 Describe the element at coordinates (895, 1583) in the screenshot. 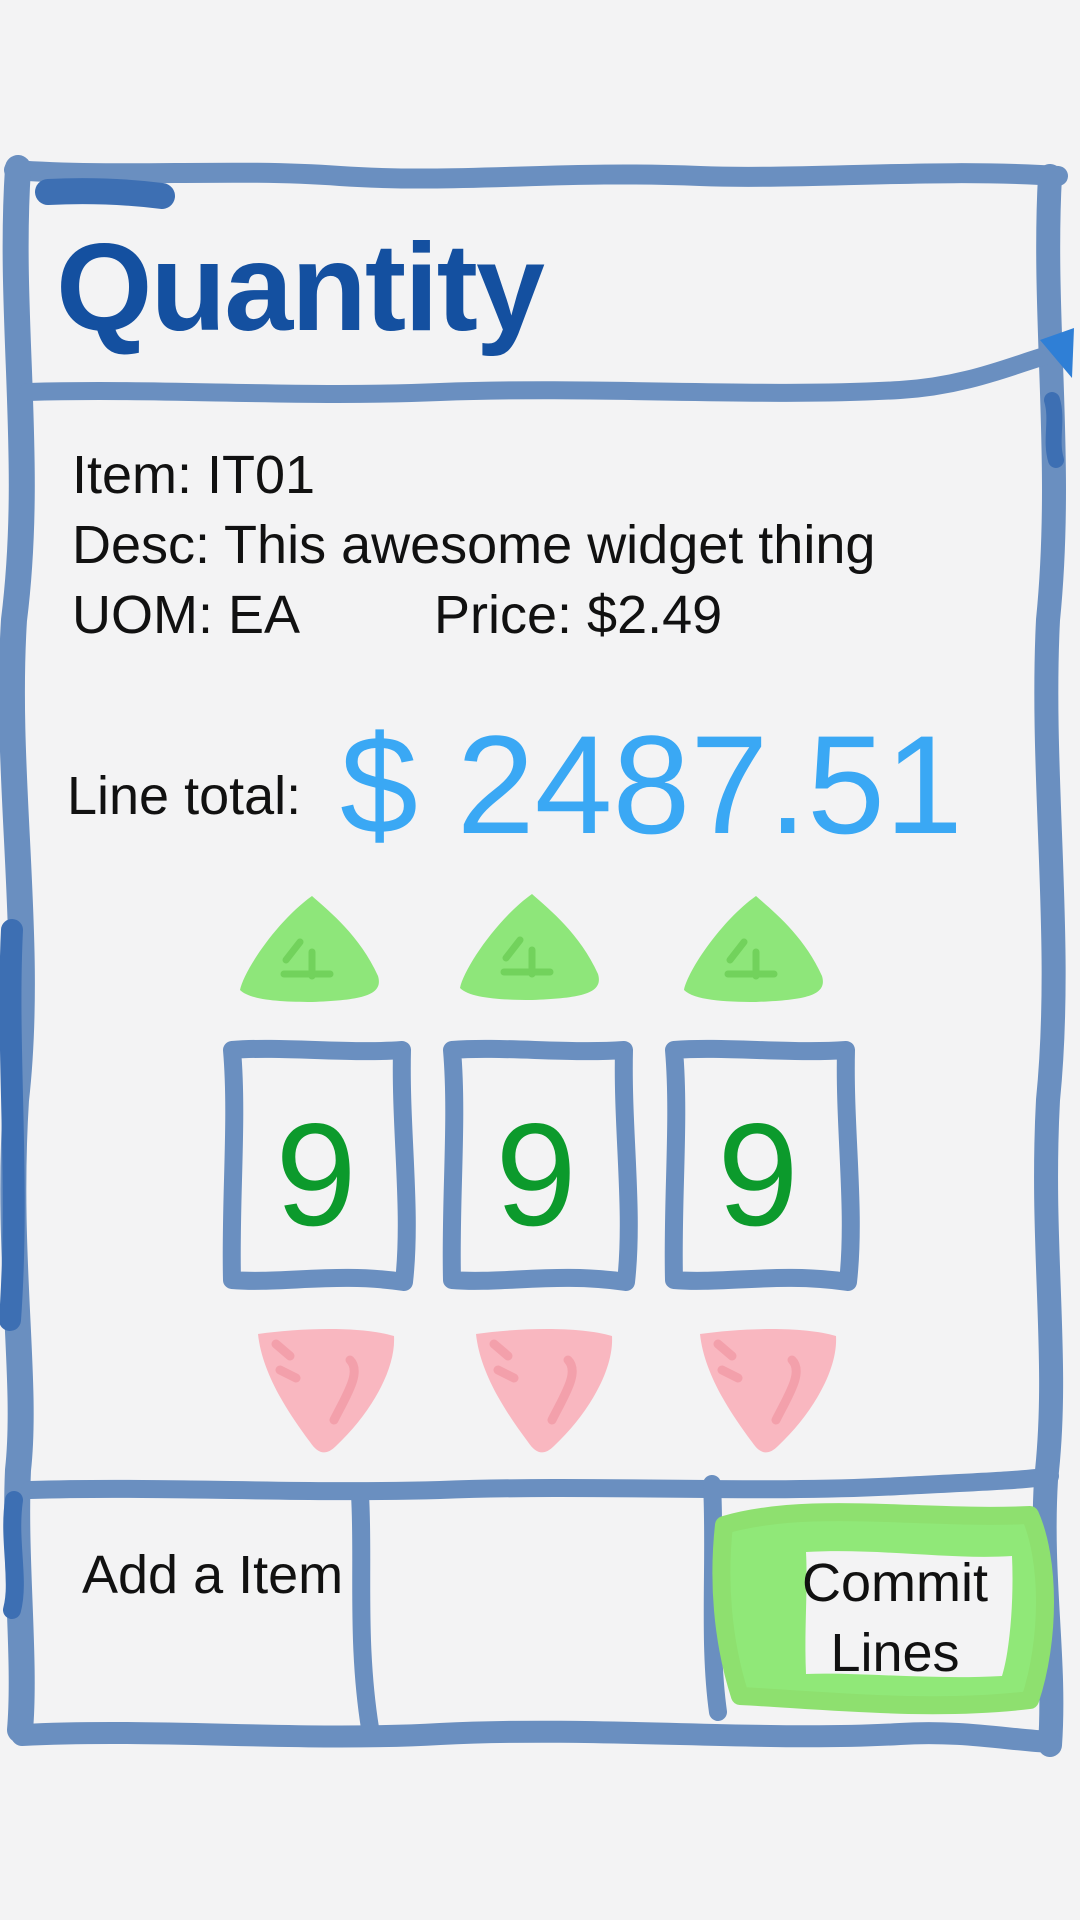

I see `commit-label-line1: Commit` at that location.